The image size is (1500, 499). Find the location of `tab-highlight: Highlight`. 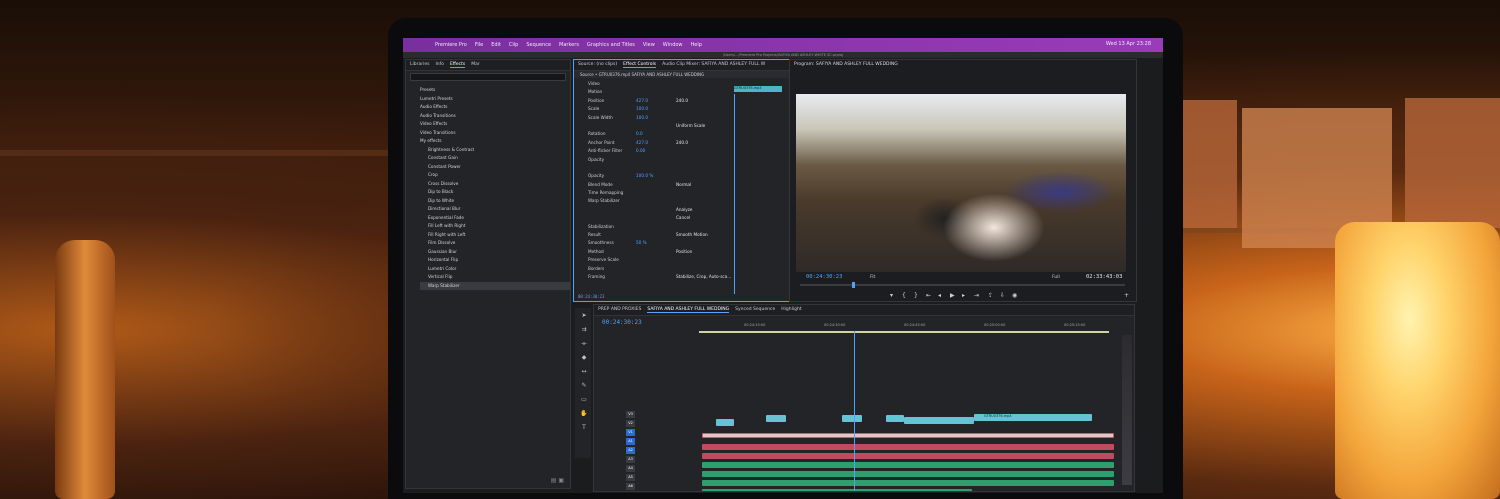

tab-highlight: Highlight is located at coordinates (791, 310).